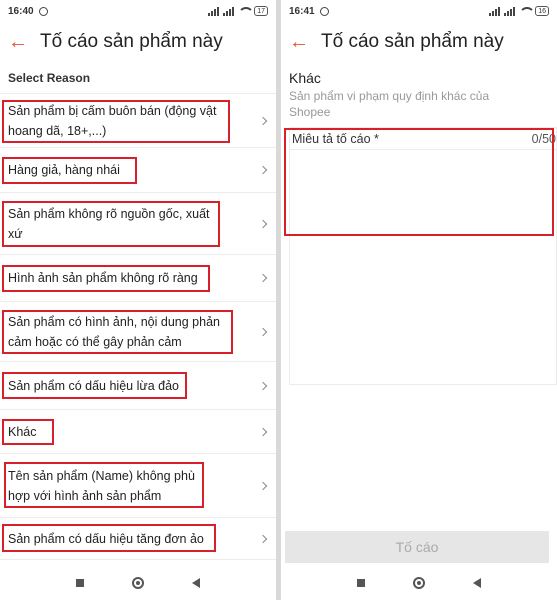 This screenshot has width=557, height=600. Describe the element at coordinates (419, 182) in the screenshot. I see `highlight-box` at that location.